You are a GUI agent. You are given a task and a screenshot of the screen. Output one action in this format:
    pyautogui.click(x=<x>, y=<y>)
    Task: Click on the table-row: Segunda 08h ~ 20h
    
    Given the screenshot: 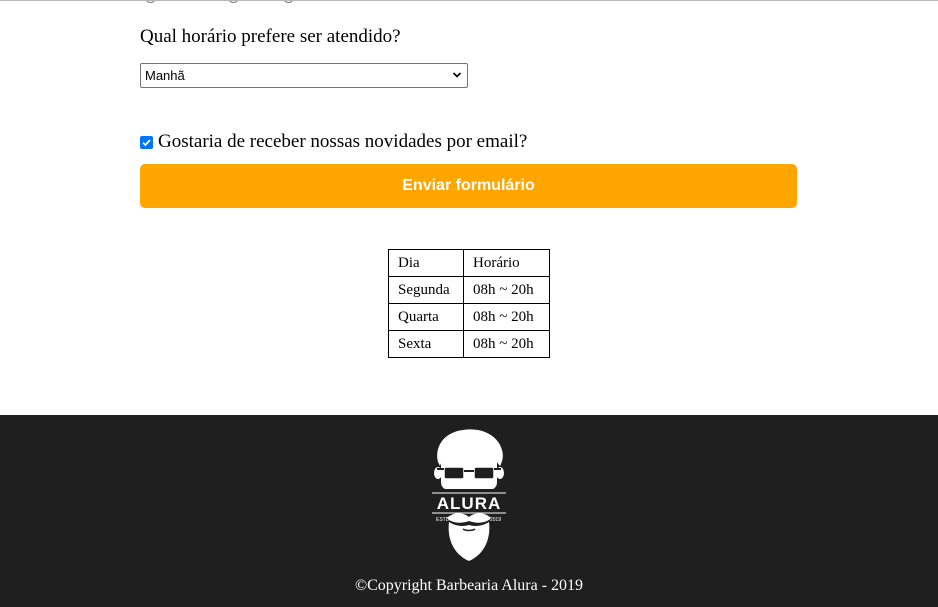 What is the action you would take?
    pyautogui.click(x=469, y=290)
    